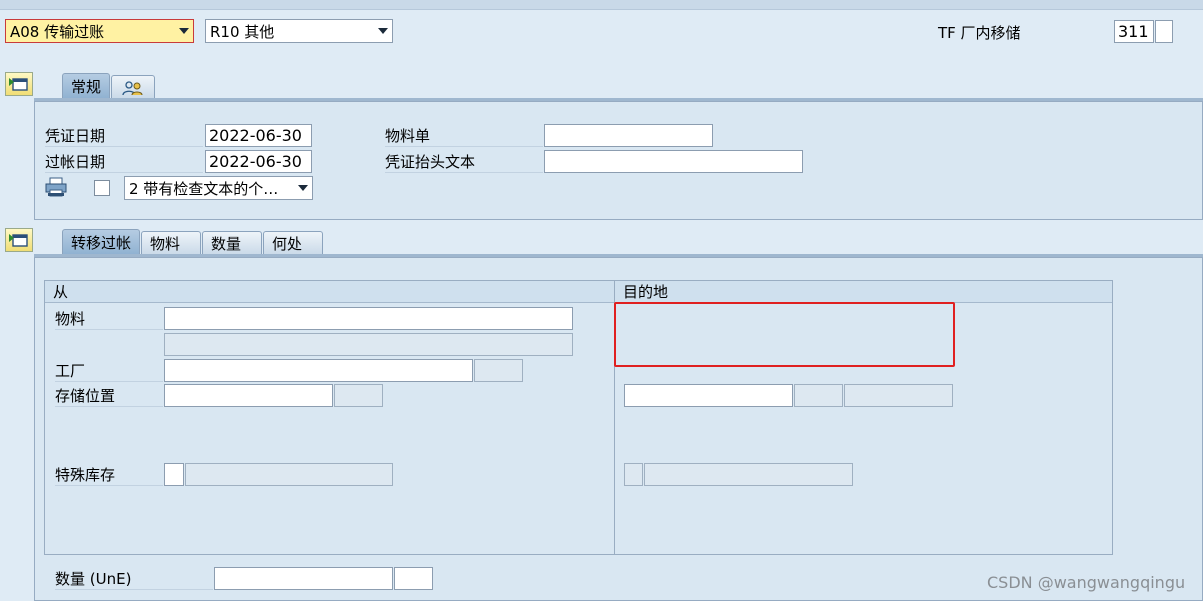 Image resolution: width=1203 pixels, height=601 pixels. Describe the element at coordinates (293, 243) in the screenshot. I see `tab-where: 何处` at that location.